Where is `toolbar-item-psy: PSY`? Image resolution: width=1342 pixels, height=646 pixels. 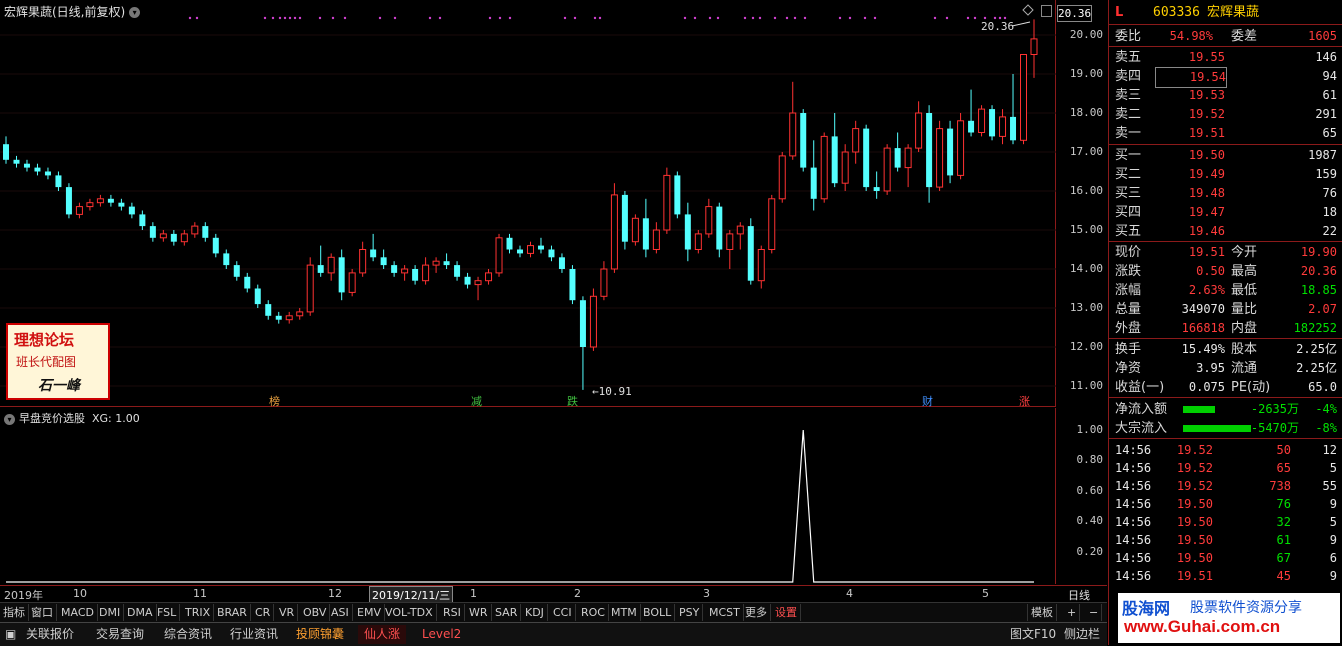
toolbar-item-psy: PSY is located at coordinates (690, 612).